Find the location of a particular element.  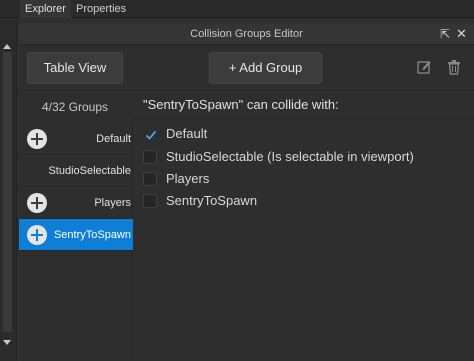

group-label: StudioSelectable is located at coordinates (89, 171).